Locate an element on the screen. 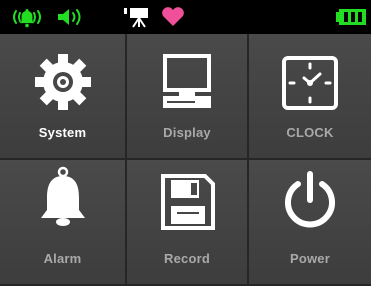  monitor-icon is located at coordinates (187, 81).